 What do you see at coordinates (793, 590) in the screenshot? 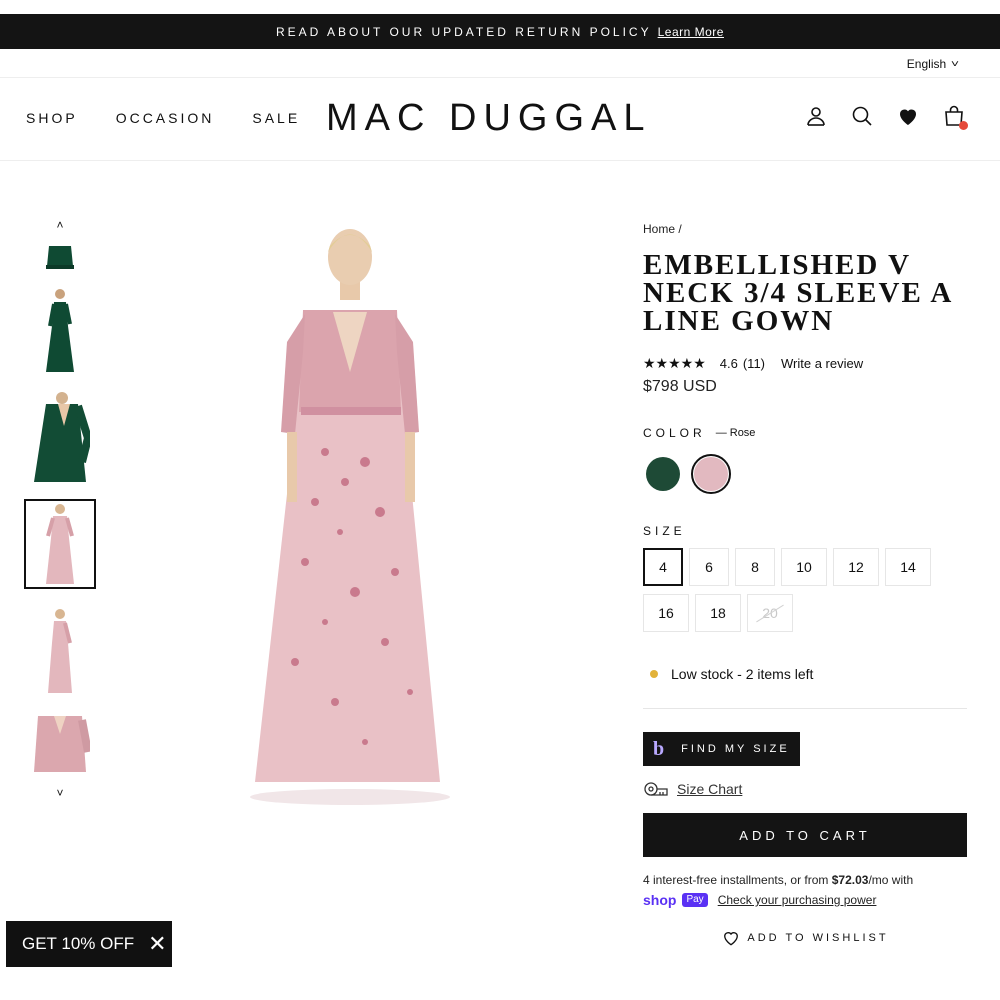
I see `size-options: 4 6 8 10 12 14 16 18 20` at bounding box center [793, 590].